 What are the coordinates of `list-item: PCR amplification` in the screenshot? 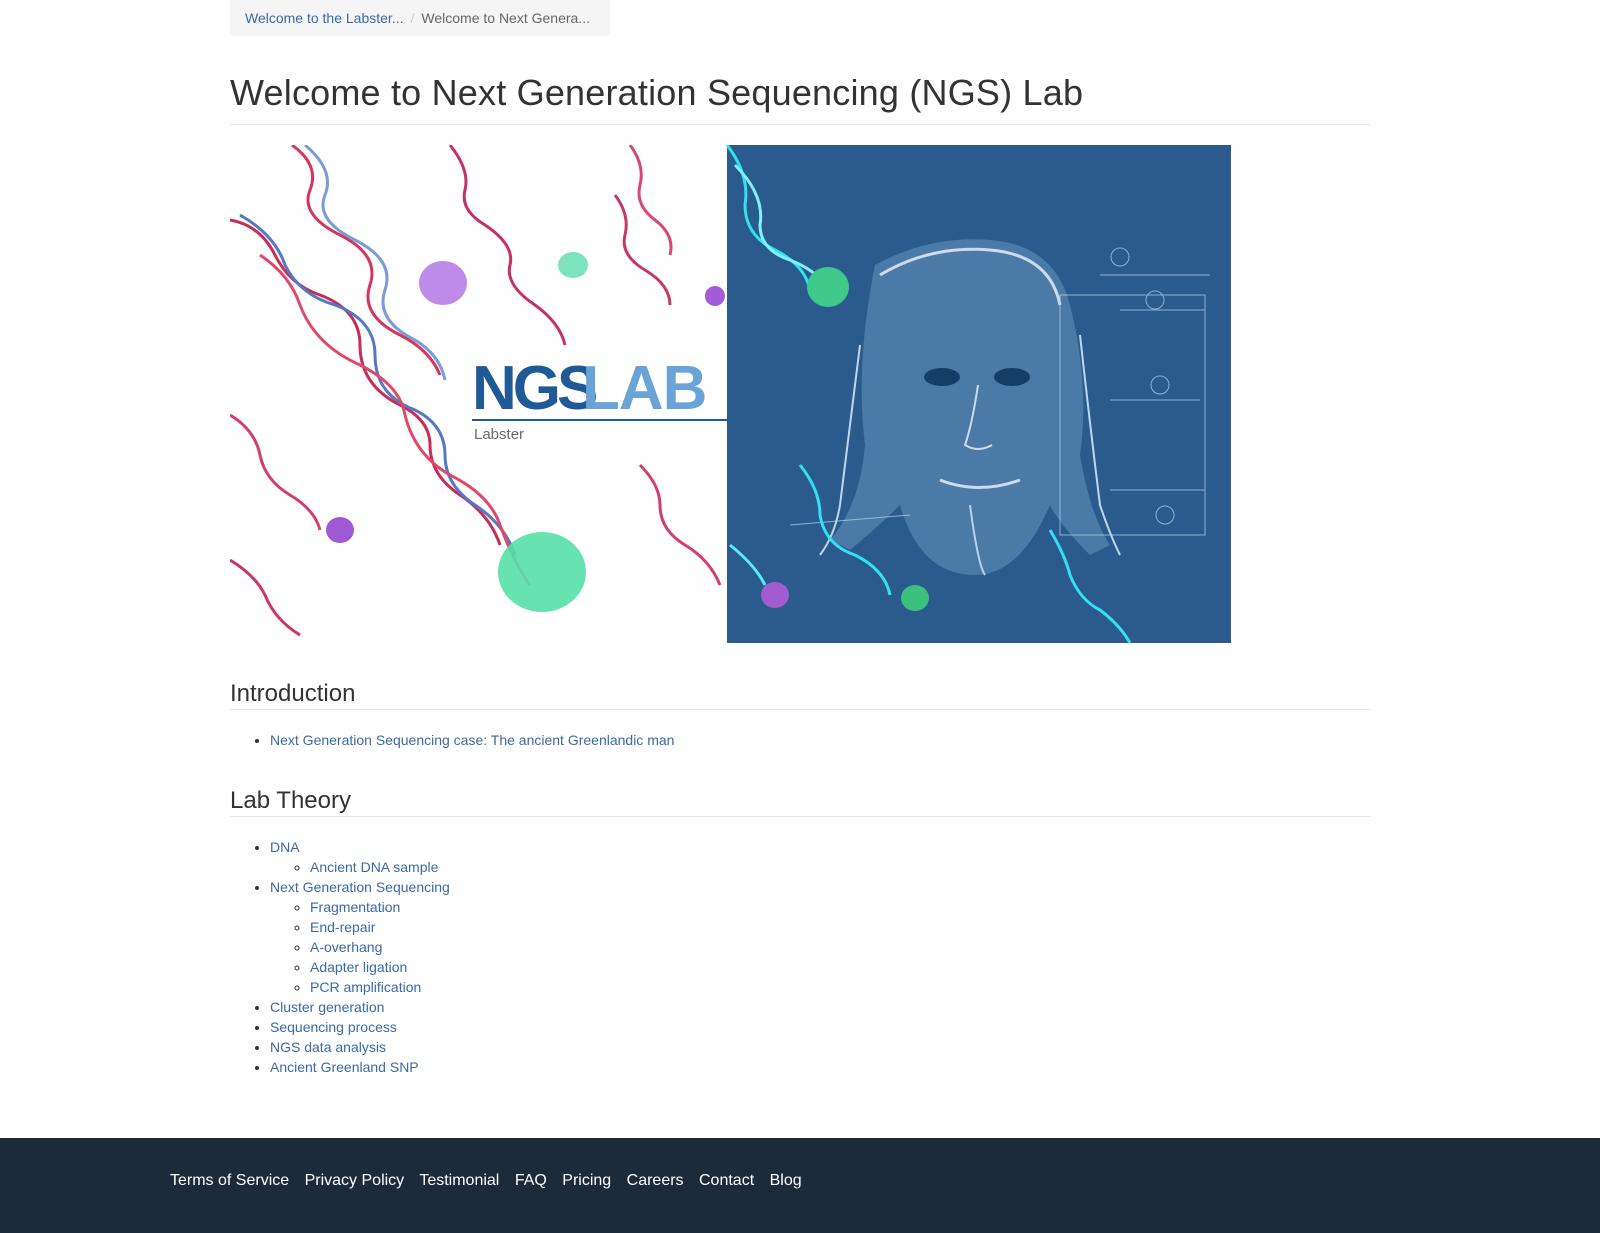 It's located at (380, 987).